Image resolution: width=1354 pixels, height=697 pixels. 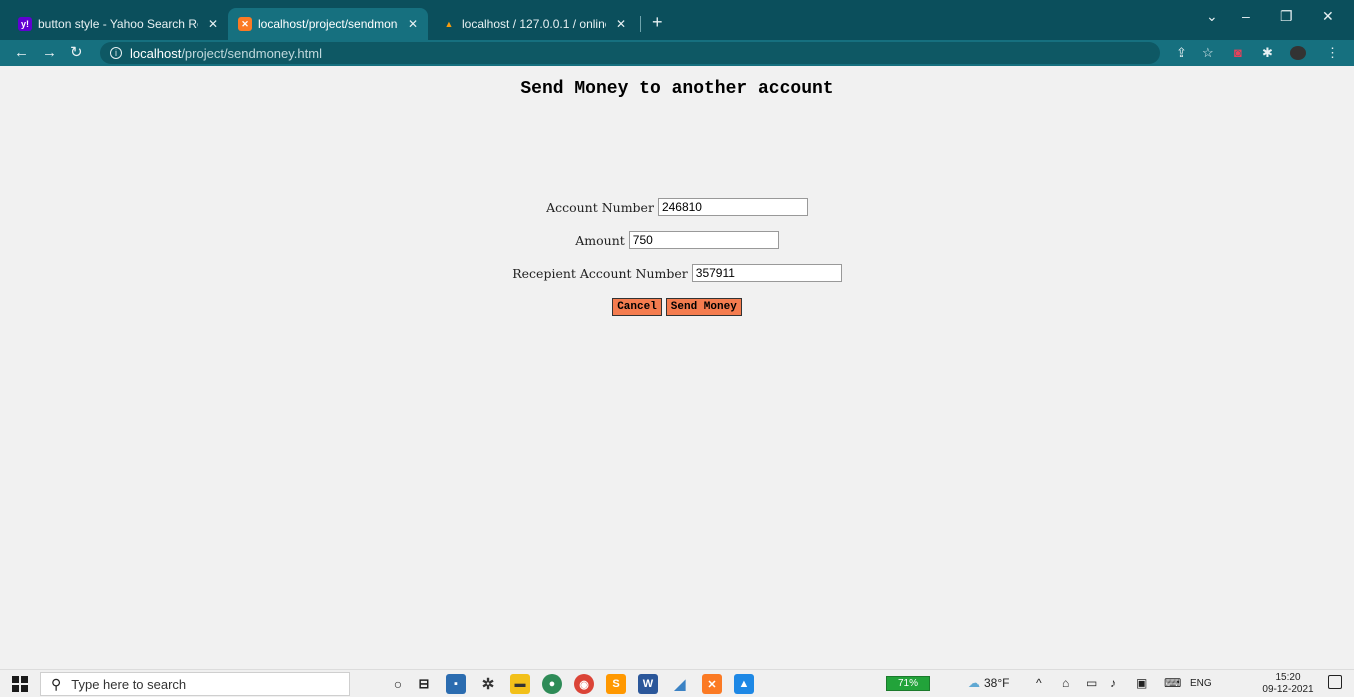 What do you see at coordinates (424, 684) in the screenshot?
I see `task-view-icon: ⊟` at bounding box center [424, 684].